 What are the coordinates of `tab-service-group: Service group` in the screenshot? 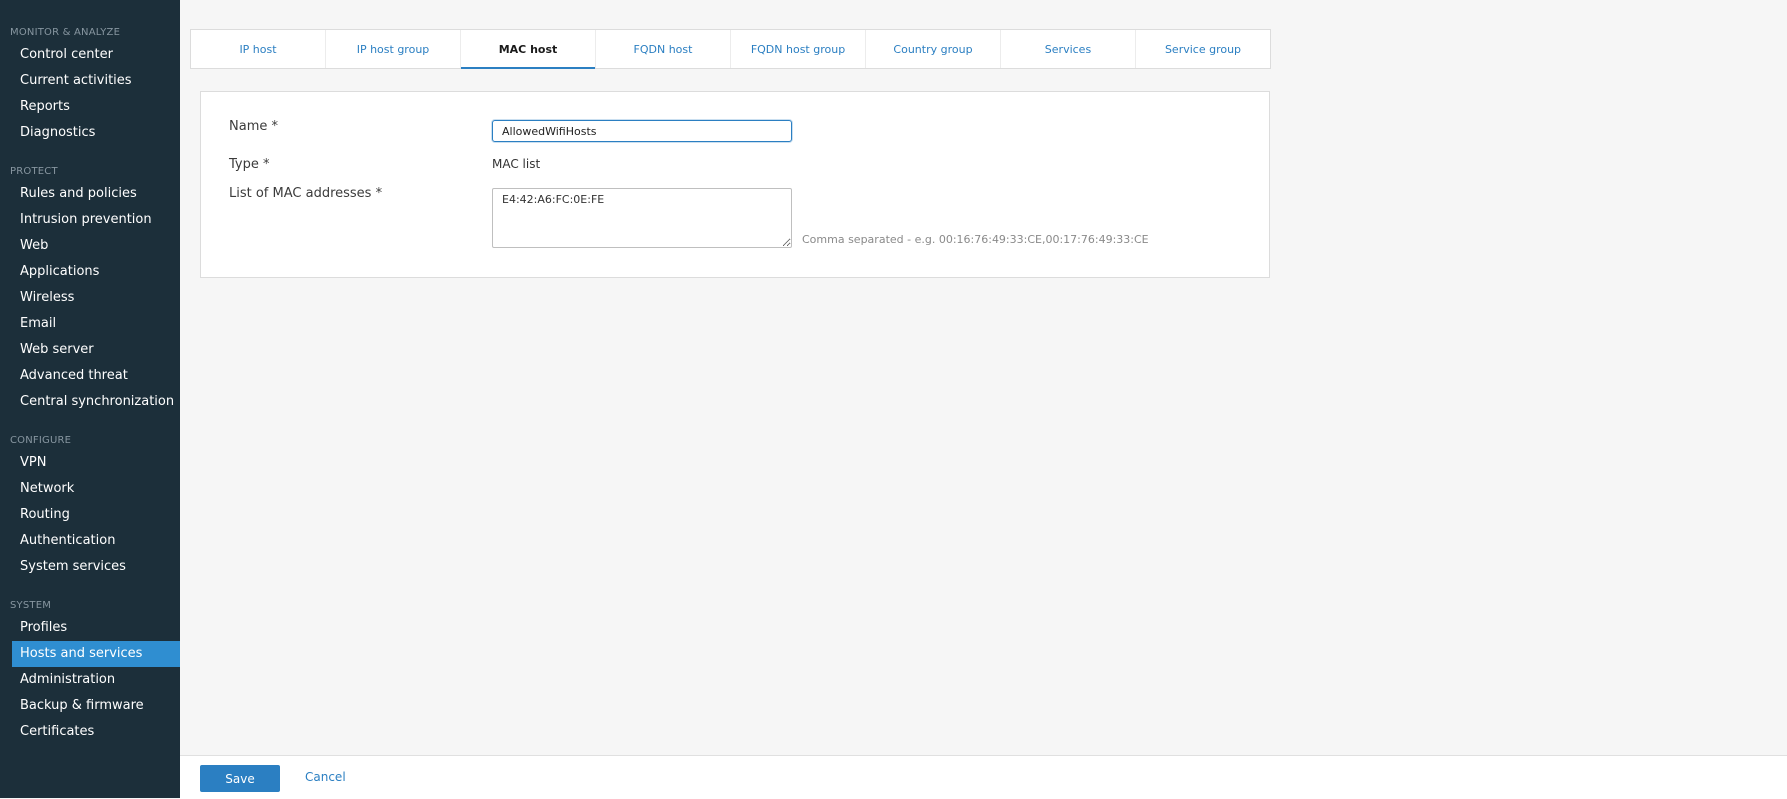 It's located at (1203, 49).